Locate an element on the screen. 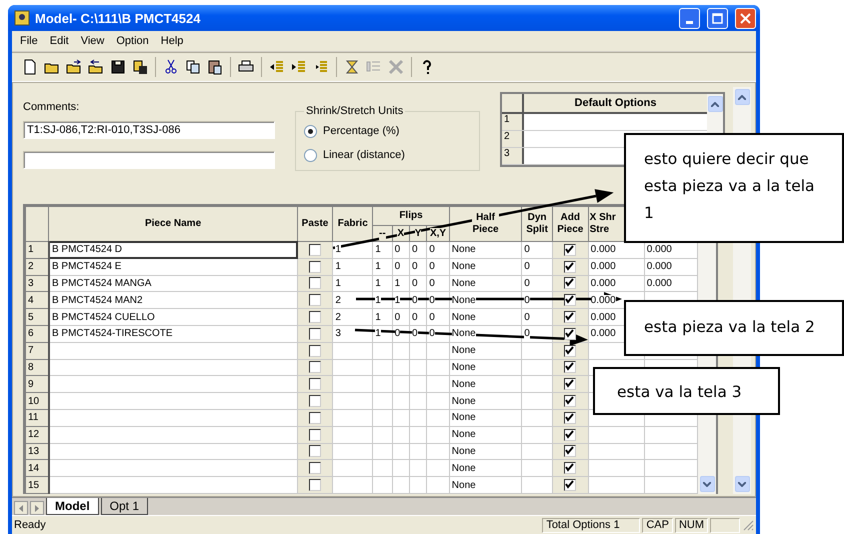  row-number: 11 is located at coordinates (37, 417).